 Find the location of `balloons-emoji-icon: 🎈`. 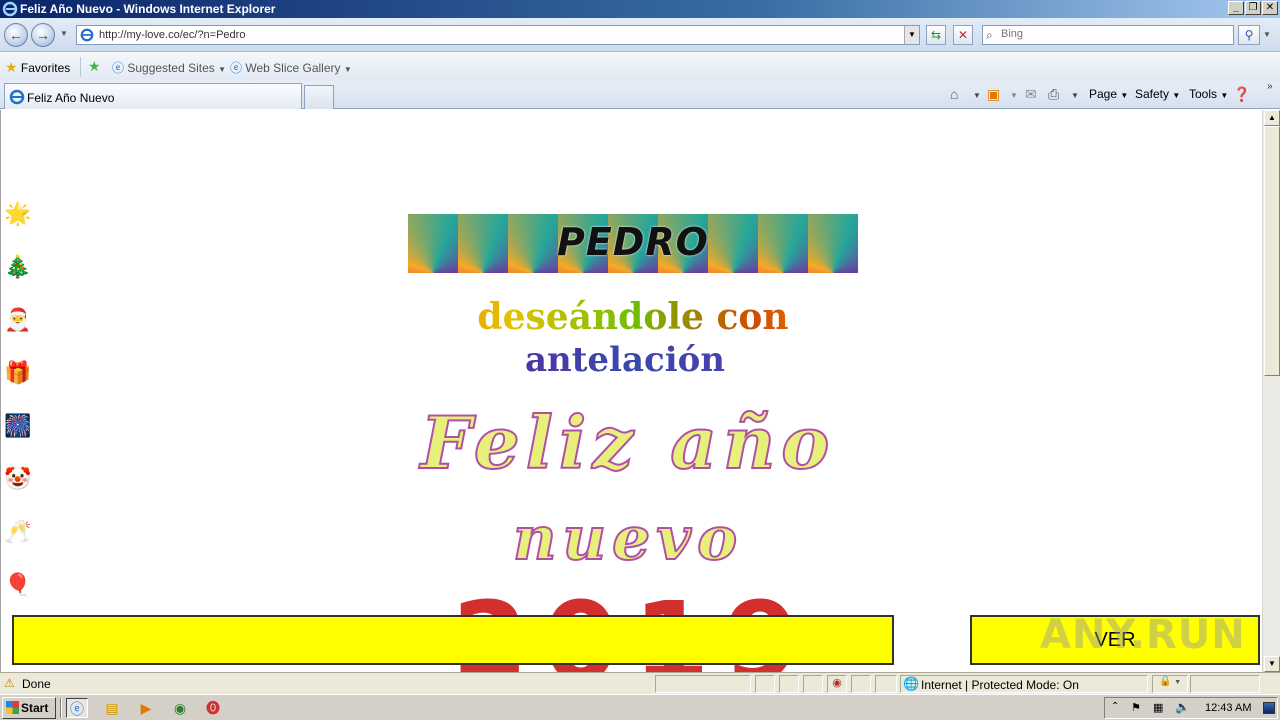

balloons-emoji-icon: 🎈 is located at coordinates (18, 585).